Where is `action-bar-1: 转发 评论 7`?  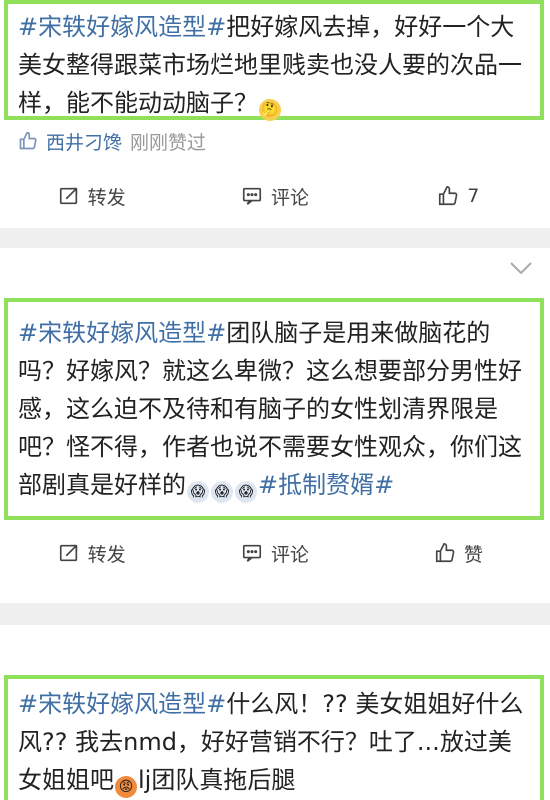
action-bar-1: 转发 评论 7 is located at coordinates (275, 196).